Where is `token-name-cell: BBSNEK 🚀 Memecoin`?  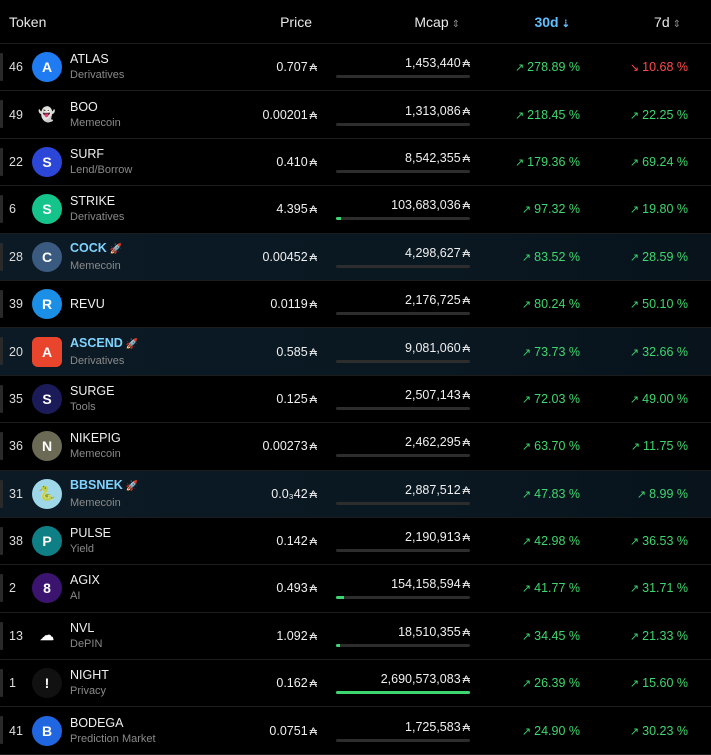
token-name-cell: BBSNEK 🚀 Memecoin is located at coordinates (160, 494).